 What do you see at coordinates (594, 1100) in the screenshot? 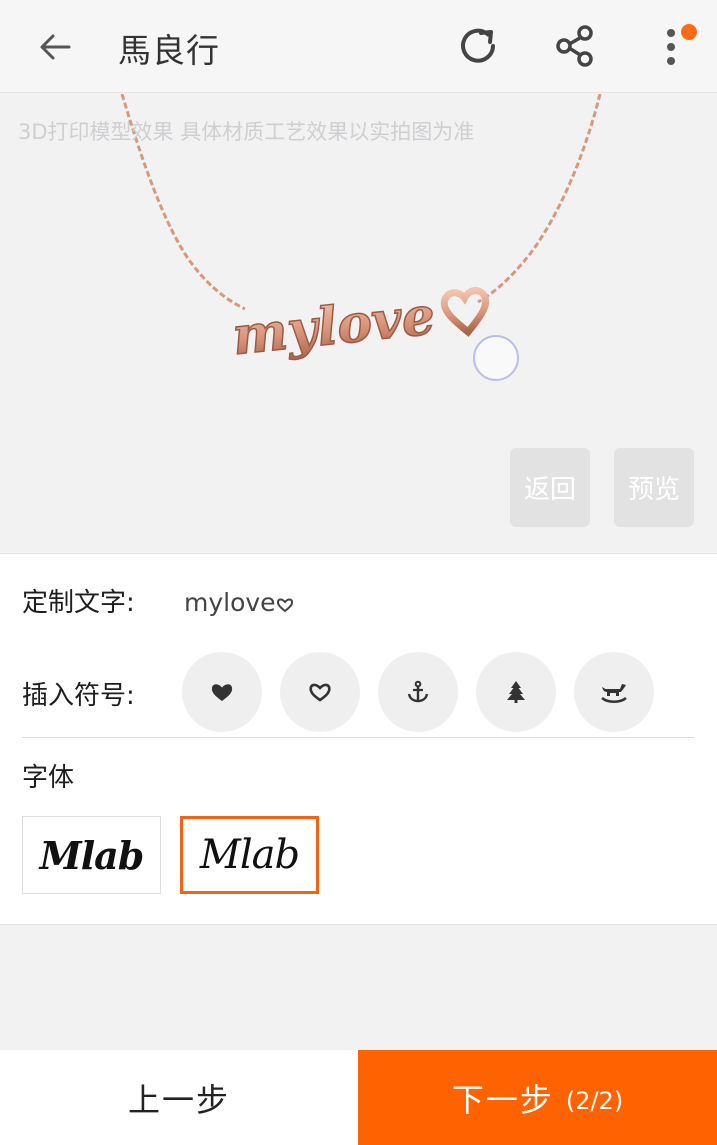
I see `step-indicator: (2/2)` at bounding box center [594, 1100].